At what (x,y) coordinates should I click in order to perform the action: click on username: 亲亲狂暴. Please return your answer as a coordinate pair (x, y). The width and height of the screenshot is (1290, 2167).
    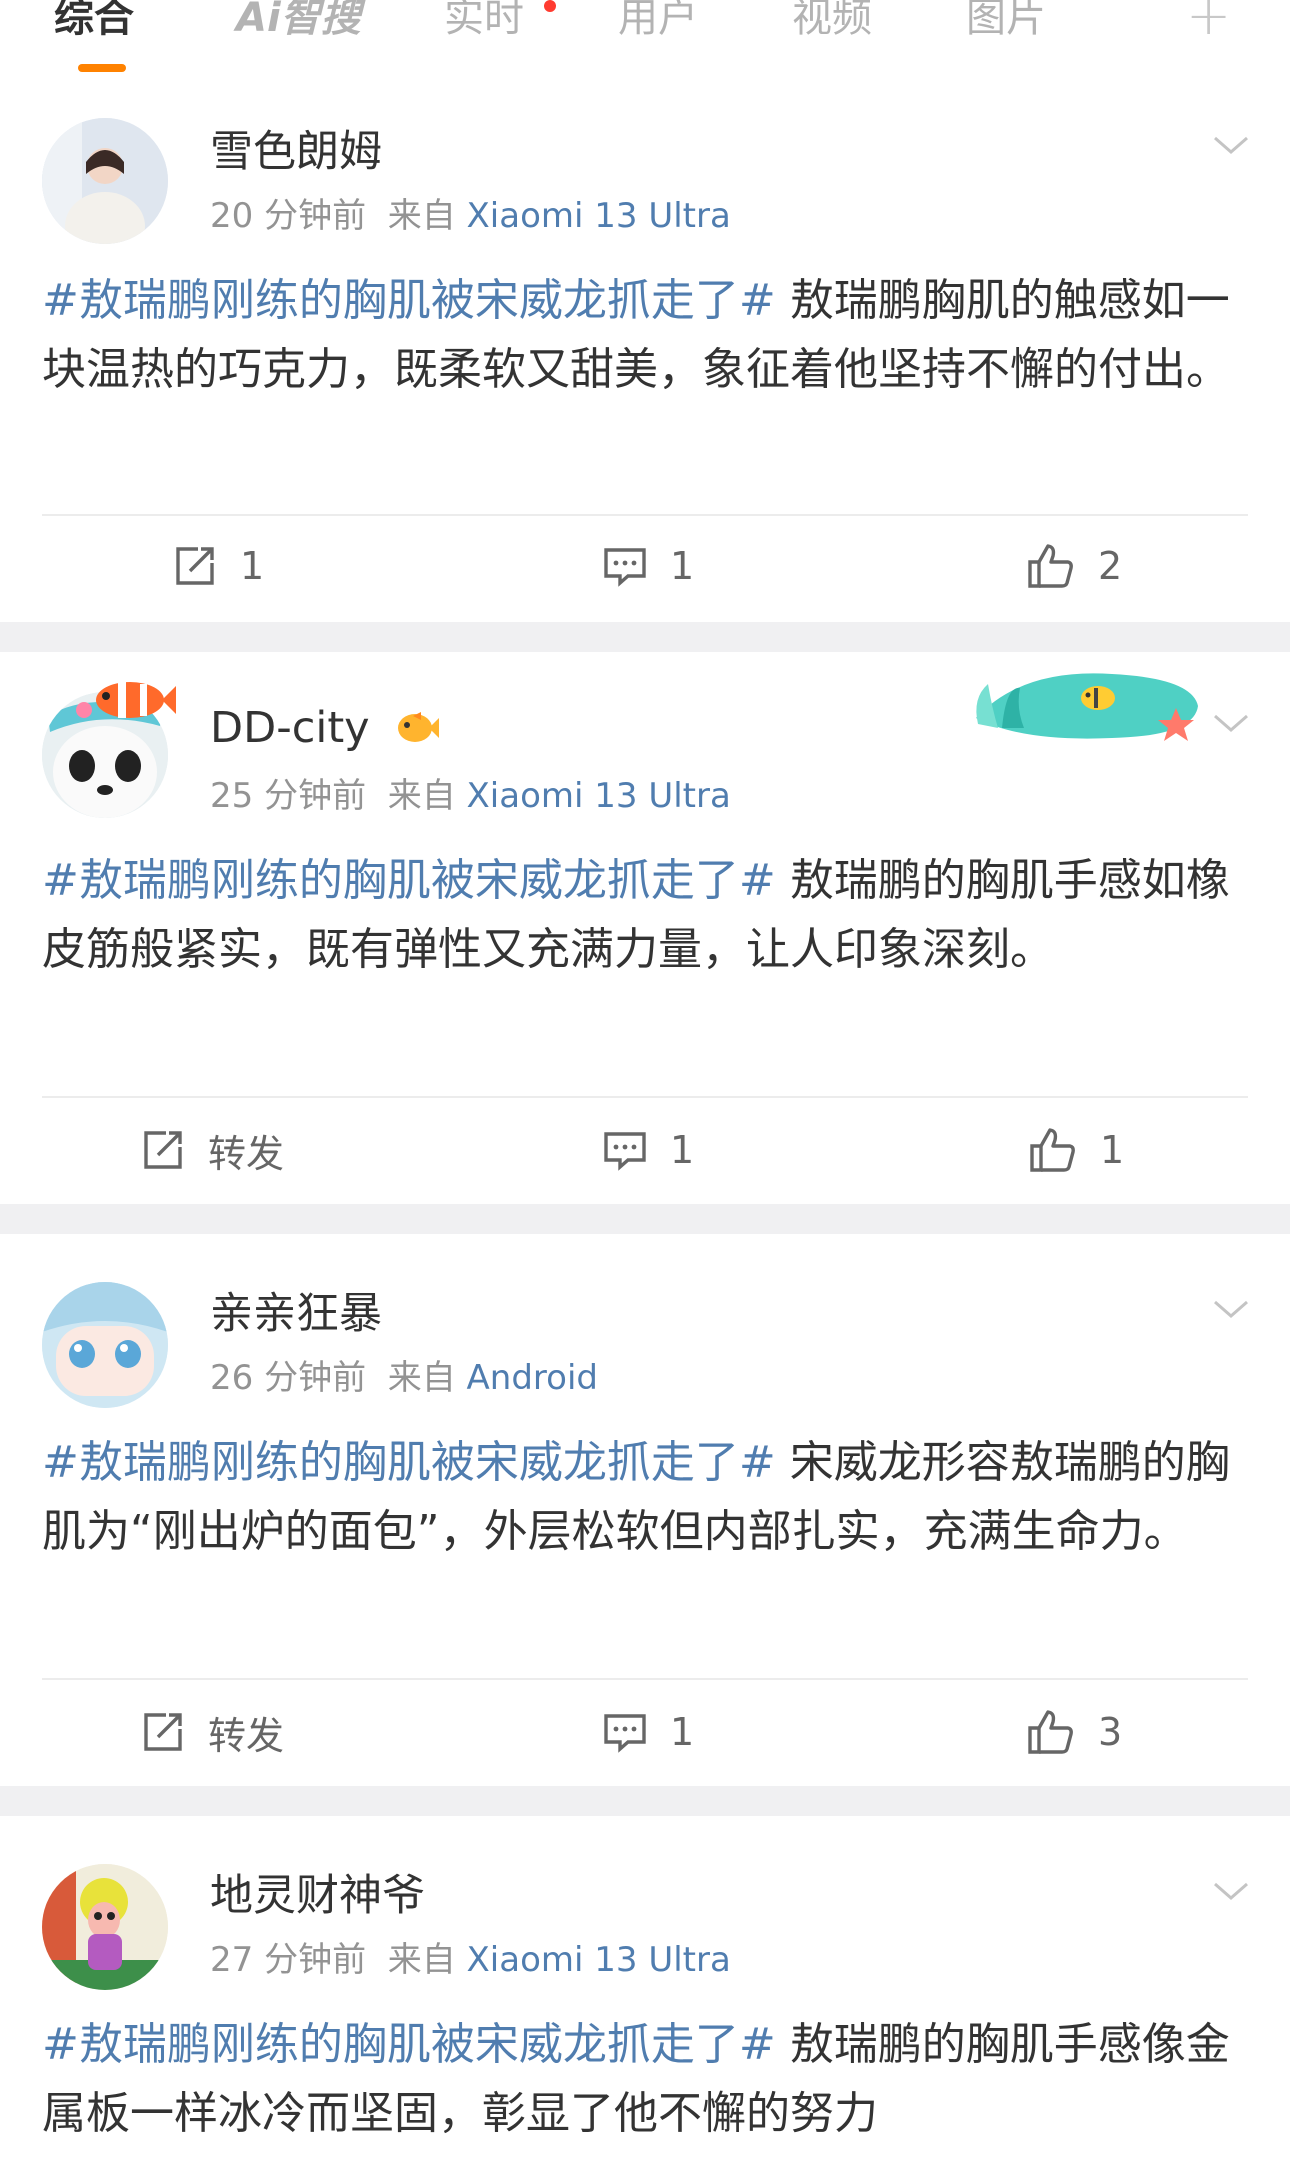
    Looking at the image, I should click on (296, 1314).